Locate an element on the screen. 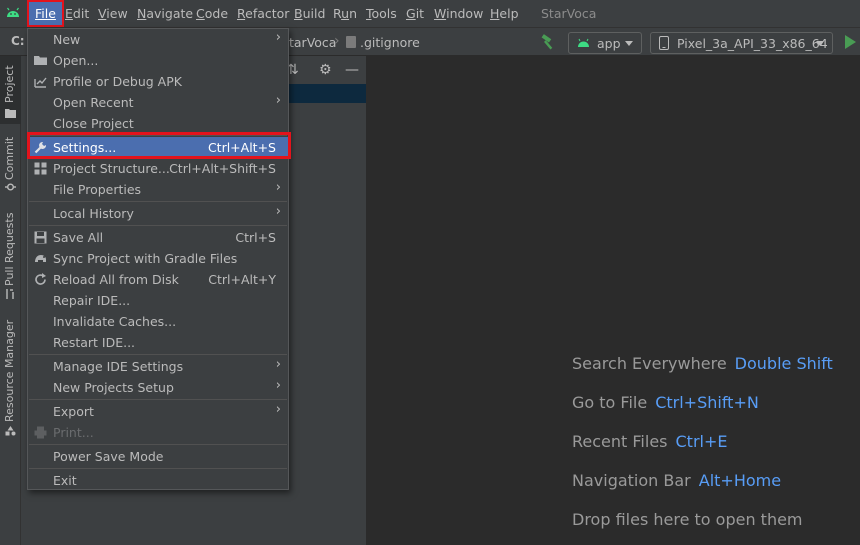 The image size is (860, 545). menu-refactor-rest: efactor is located at coordinates (267, 13).